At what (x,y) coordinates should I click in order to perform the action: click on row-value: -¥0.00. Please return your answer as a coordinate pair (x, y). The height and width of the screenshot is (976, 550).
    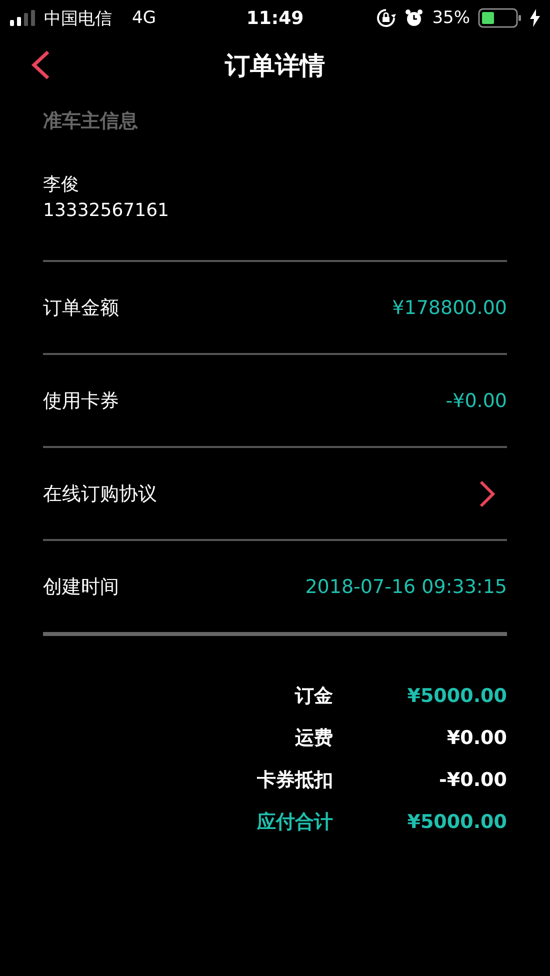
    Looking at the image, I should click on (476, 401).